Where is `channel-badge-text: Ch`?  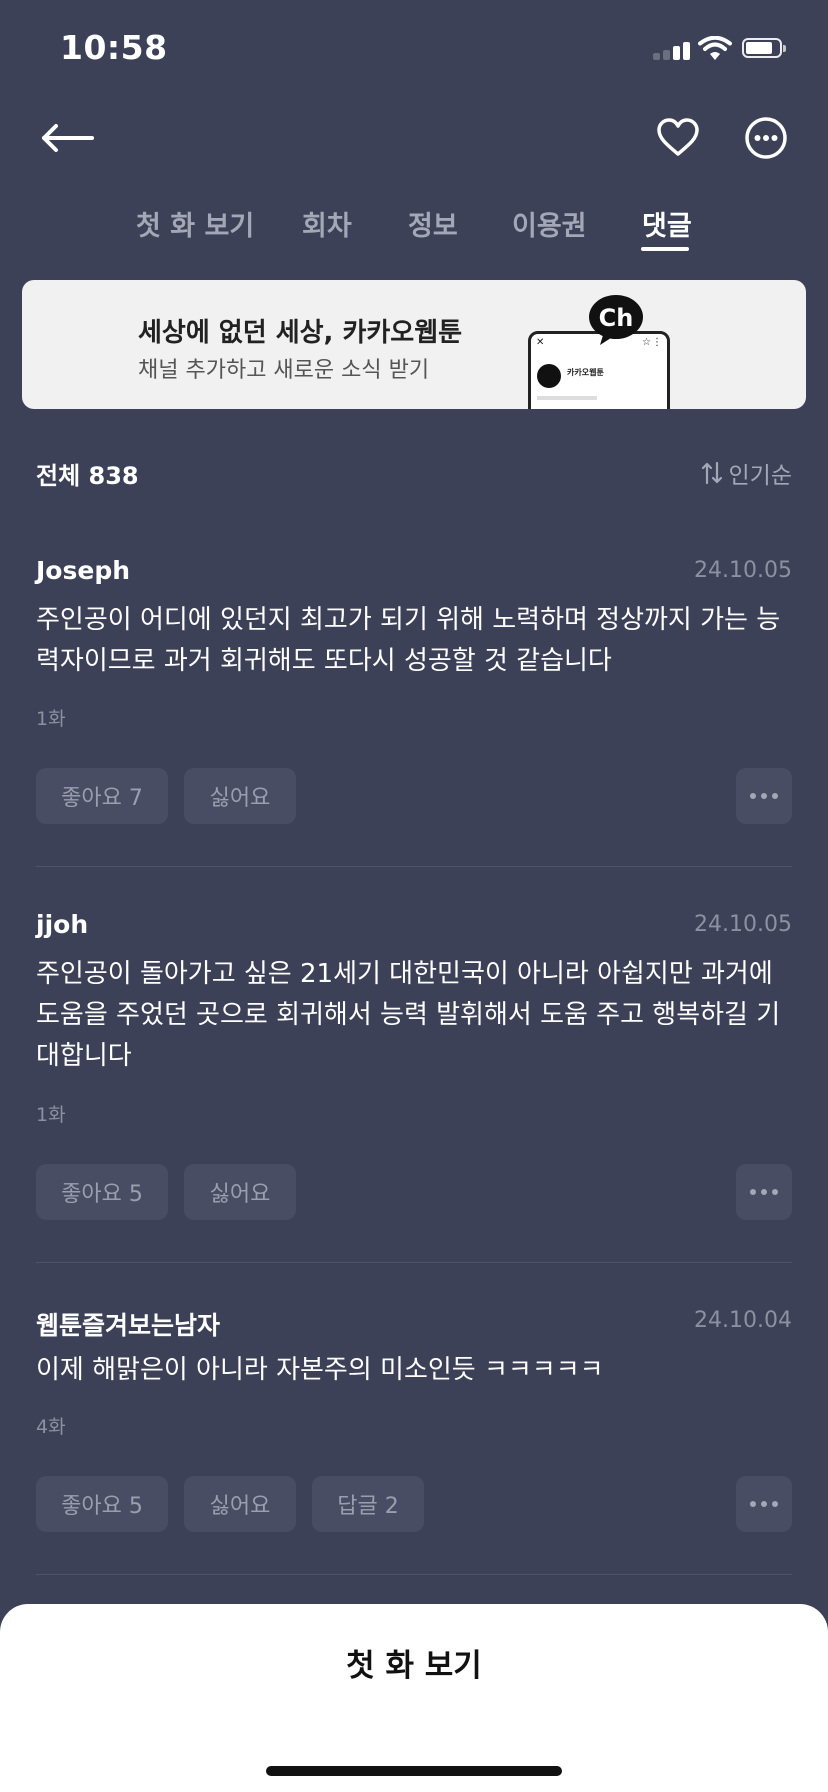 channel-badge-text: Ch is located at coordinates (616, 318).